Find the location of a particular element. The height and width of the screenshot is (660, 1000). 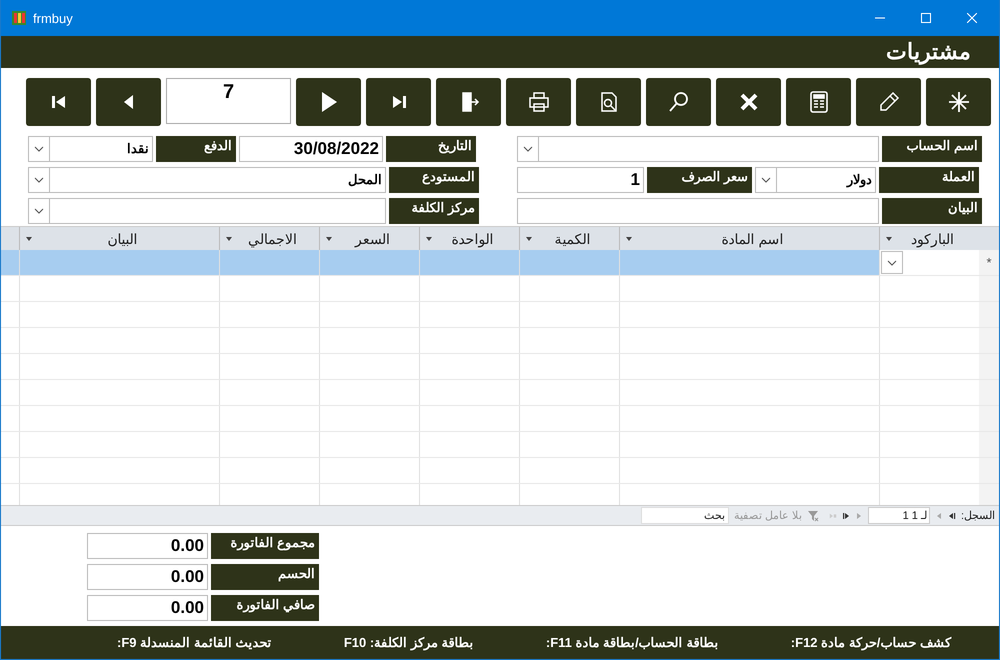

delete-button is located at coordinates (748, 102).